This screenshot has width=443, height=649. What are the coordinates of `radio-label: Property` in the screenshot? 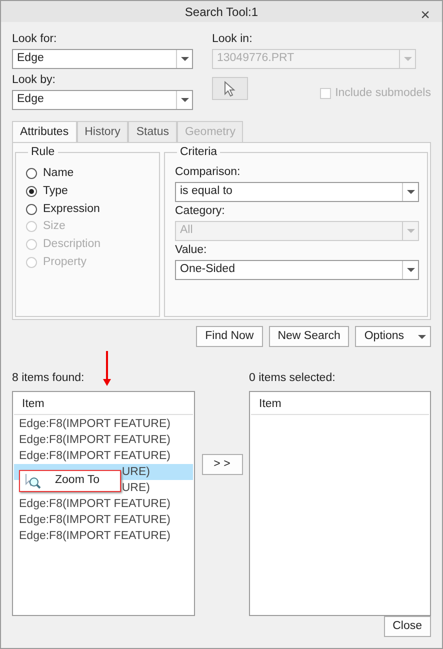 It's located at (64, 262).